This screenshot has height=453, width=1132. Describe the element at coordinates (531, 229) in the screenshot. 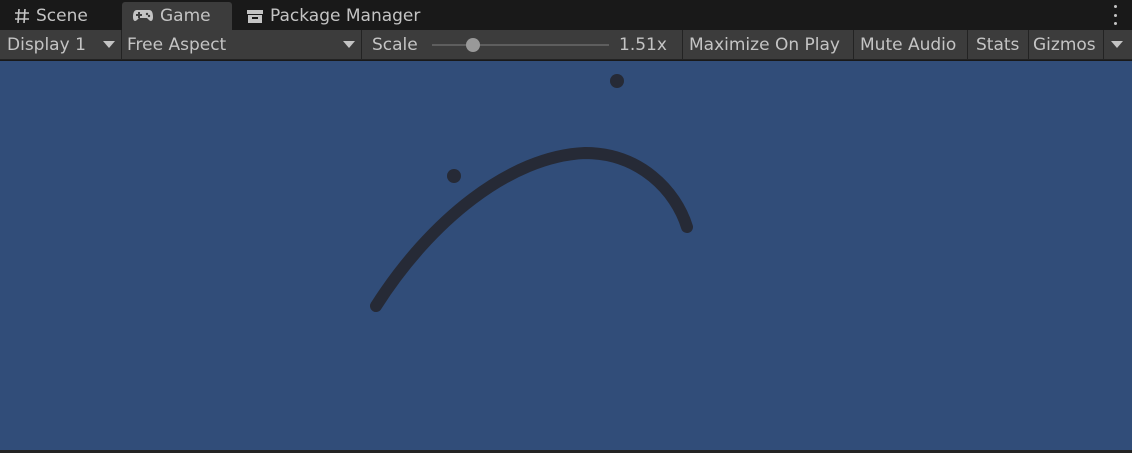

I see `curved-line` at that location.